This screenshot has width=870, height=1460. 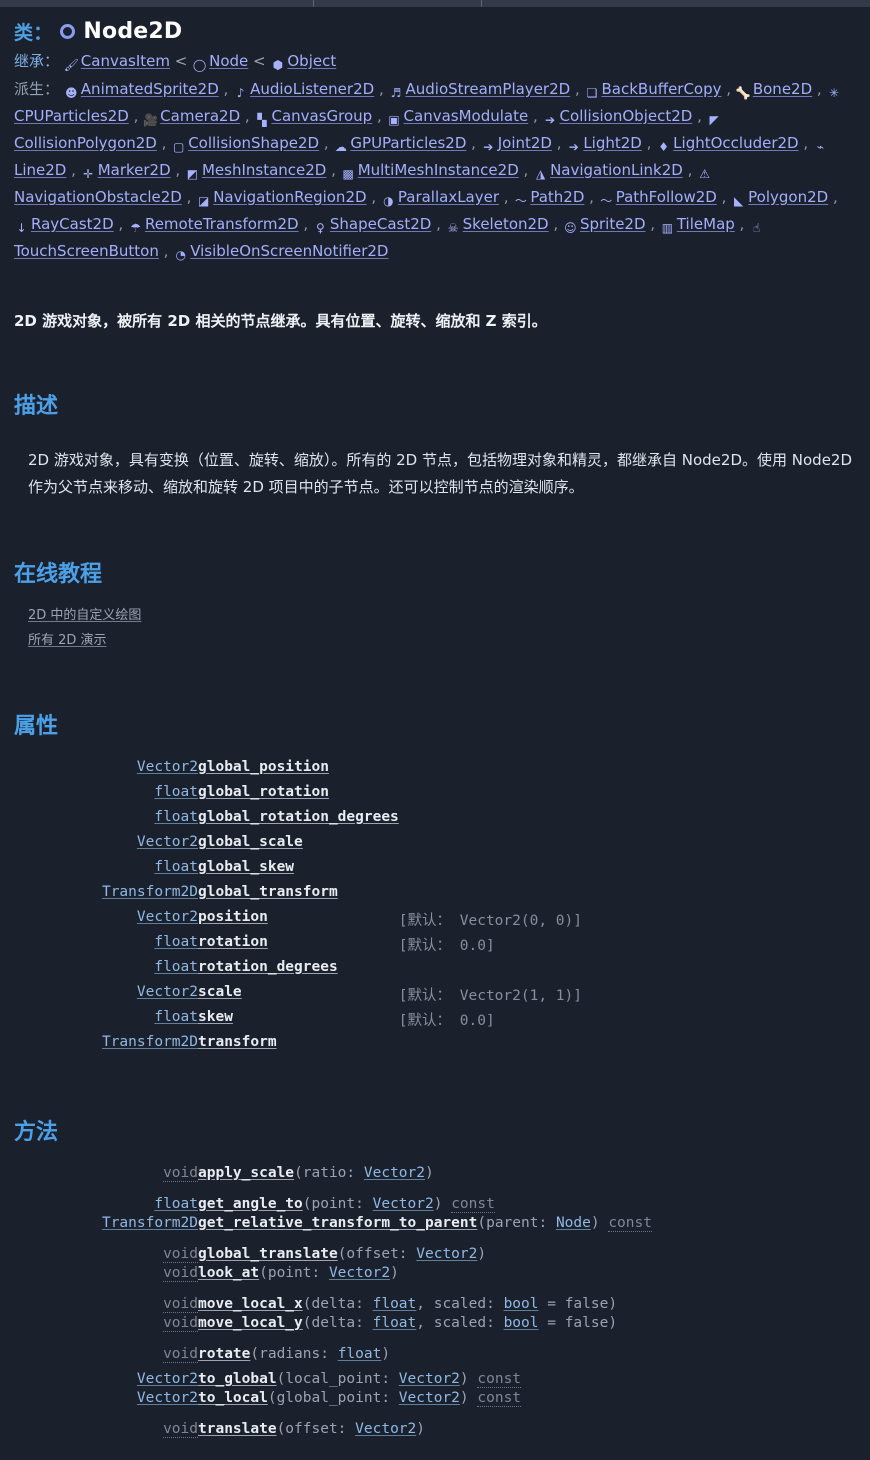 I want to click on audiolistener2d-icon: ♪, so click(x=240, y=93).